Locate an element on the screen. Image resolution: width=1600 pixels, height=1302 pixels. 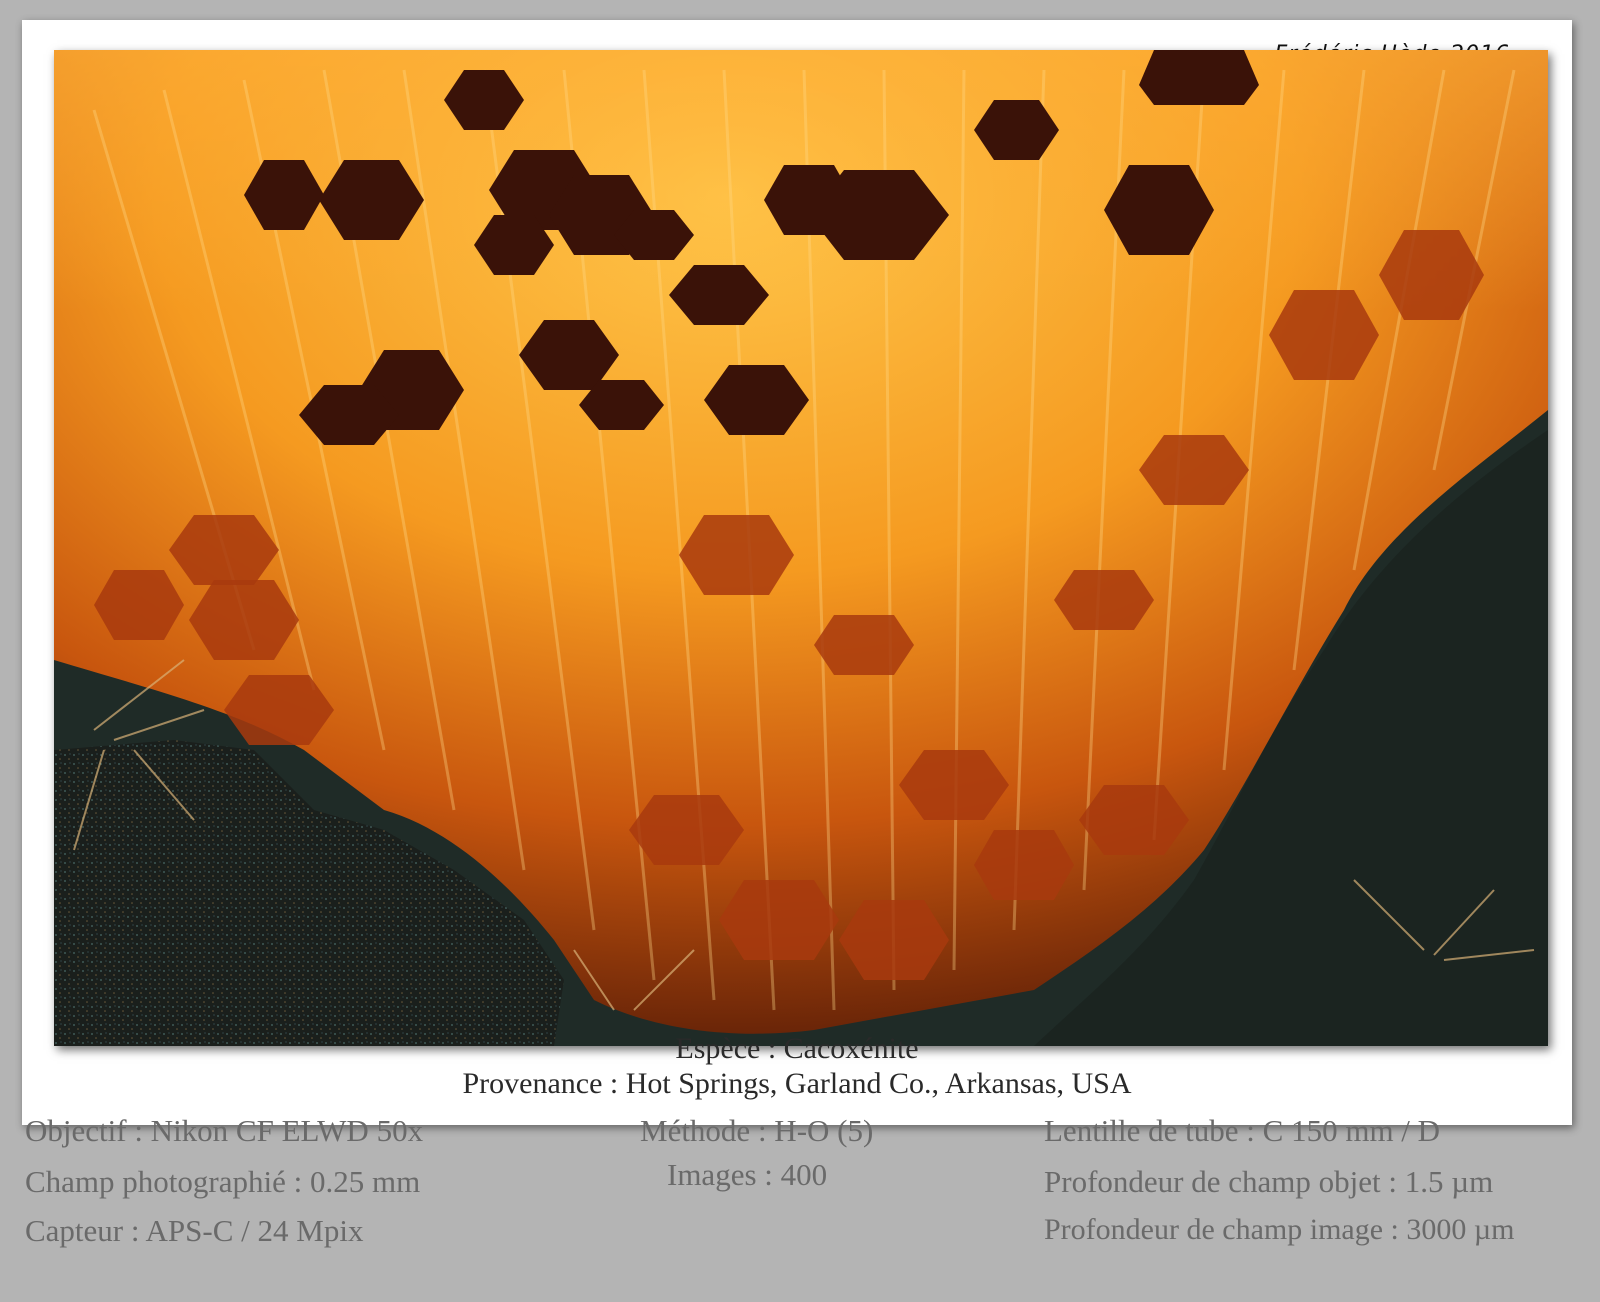
objective-info: Objectif : Nikon CF ELWD 50x is located at coordinates (224, 1130).